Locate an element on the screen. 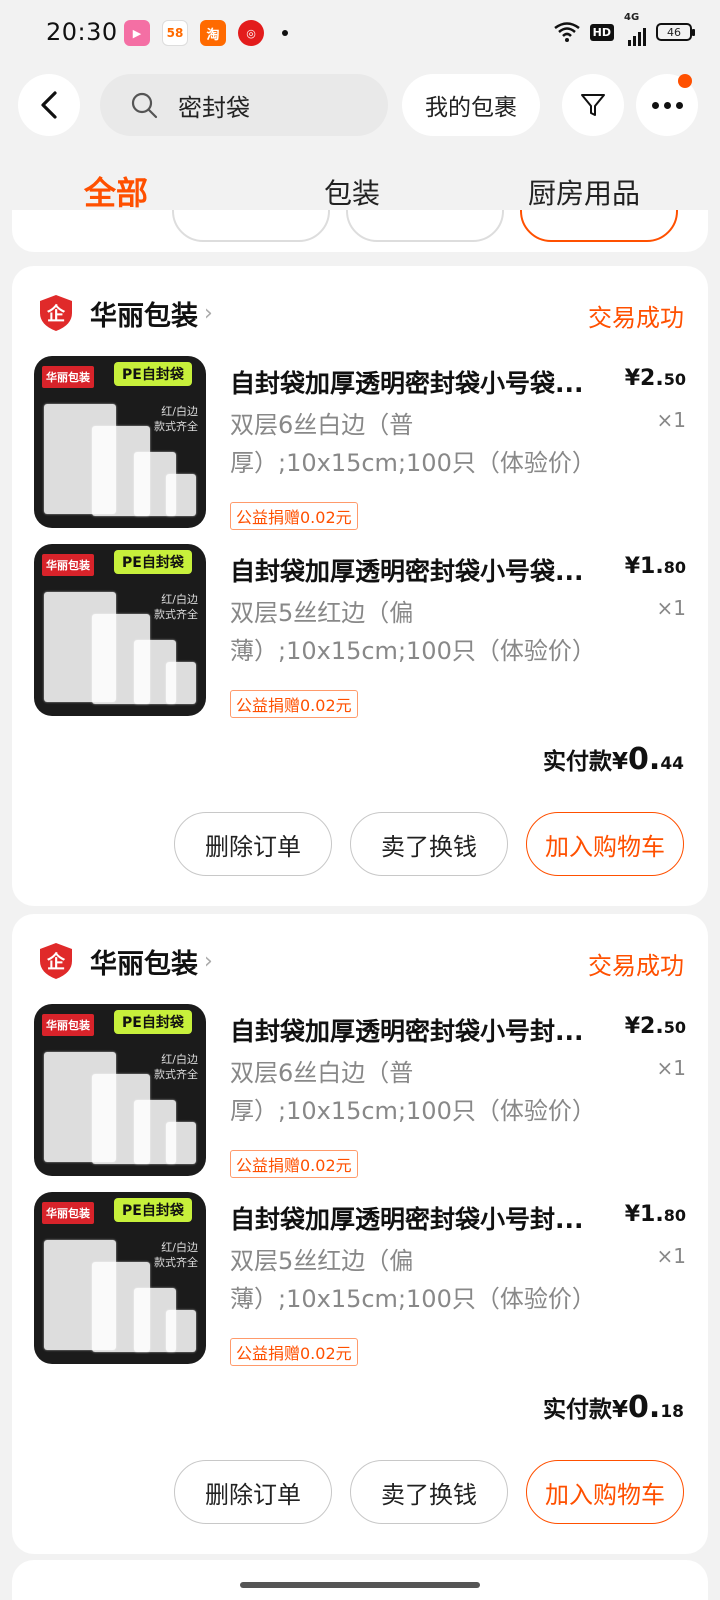 This screenshot has height=1600, width=720. system-status: HD 4G 46 is located at coordinates (624, 29).